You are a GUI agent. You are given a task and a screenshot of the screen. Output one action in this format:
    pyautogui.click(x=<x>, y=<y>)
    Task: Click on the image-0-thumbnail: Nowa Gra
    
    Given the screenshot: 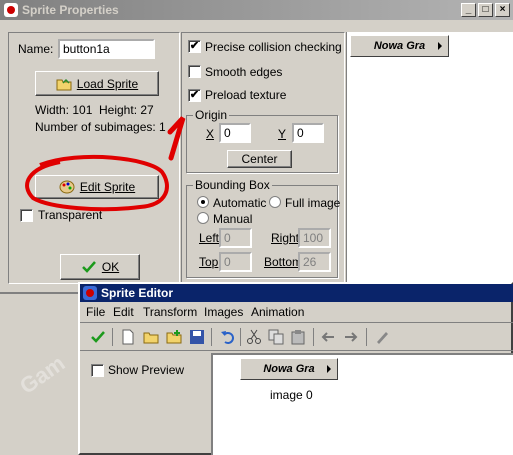 What is the action you would take?
    pyautogui.click(x=289, y=369)
    